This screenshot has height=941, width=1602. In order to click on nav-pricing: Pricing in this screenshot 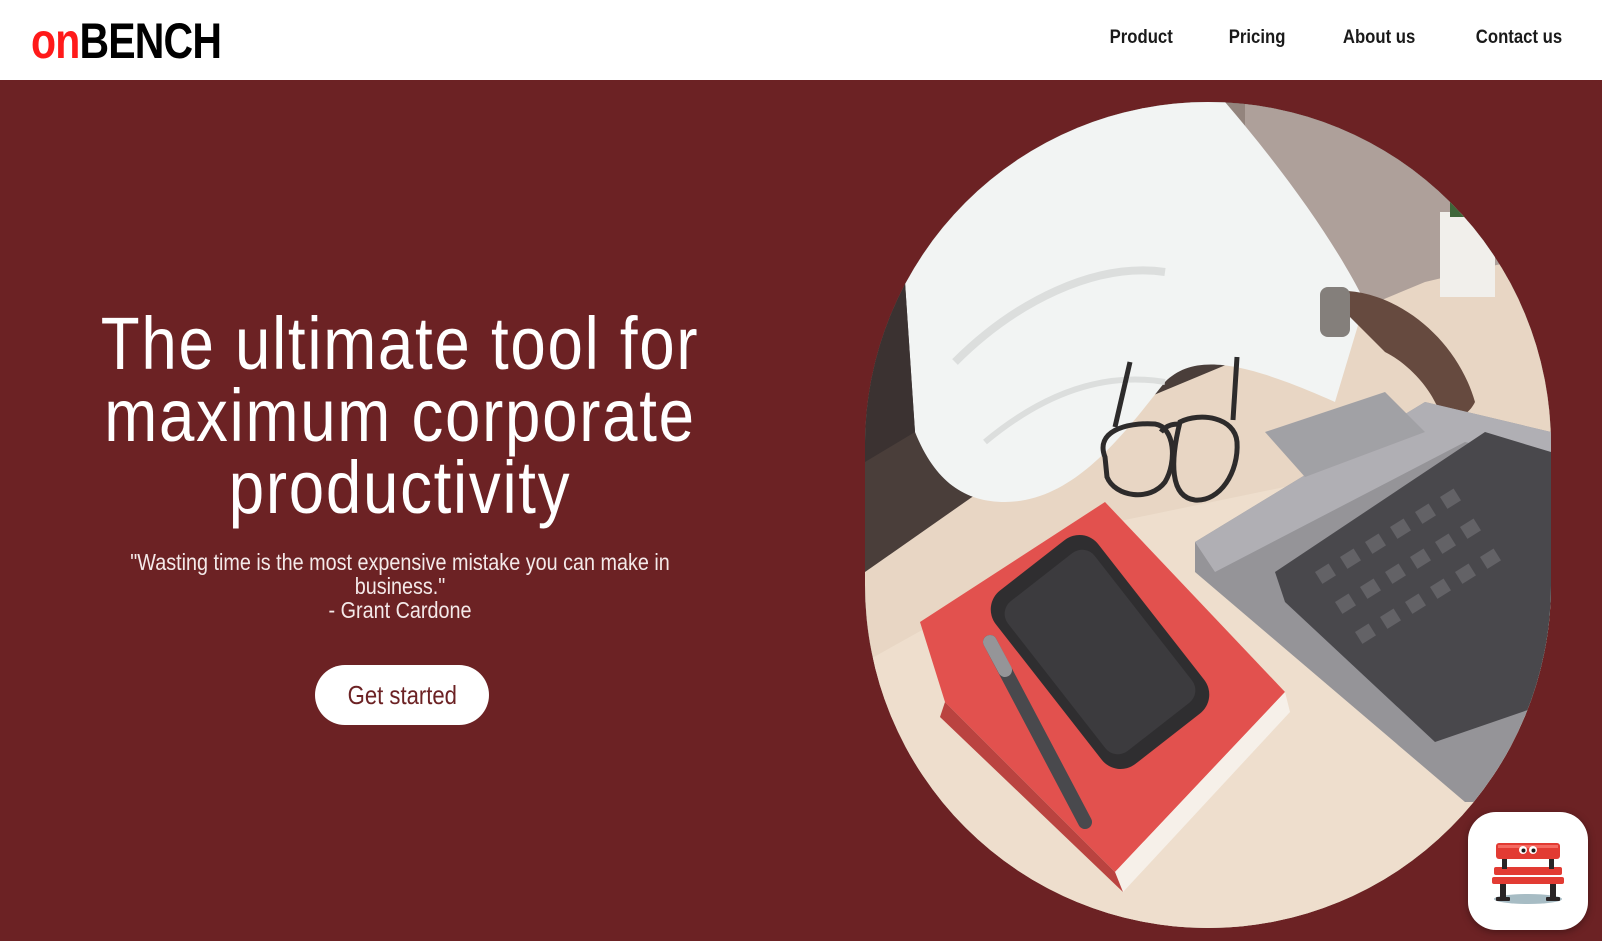, I will do `click(1257, 38)`.